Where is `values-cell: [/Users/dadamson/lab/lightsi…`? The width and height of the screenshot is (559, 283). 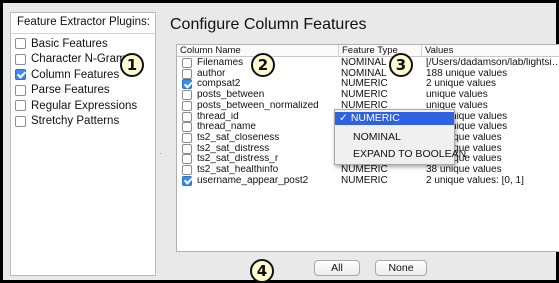 values-cell: [/Users/dadamson/lab/lightsi… is located at coordinates (492, 63).